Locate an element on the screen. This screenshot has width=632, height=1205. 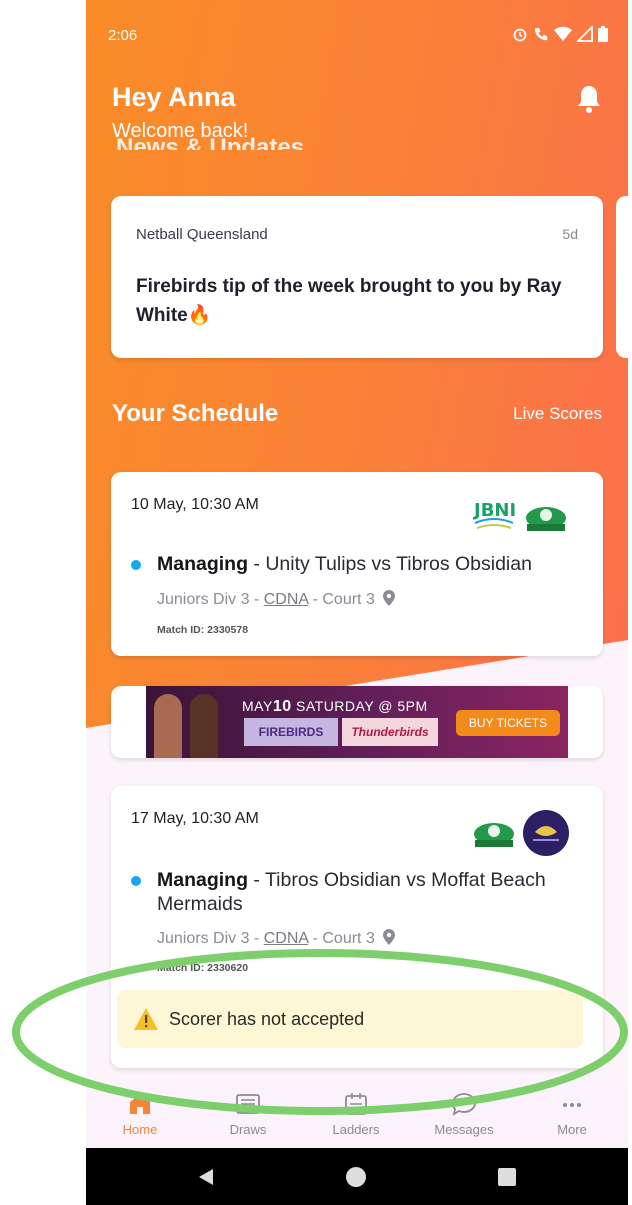
team-logo-unity: JBNI is located at coordinates (494, 515).